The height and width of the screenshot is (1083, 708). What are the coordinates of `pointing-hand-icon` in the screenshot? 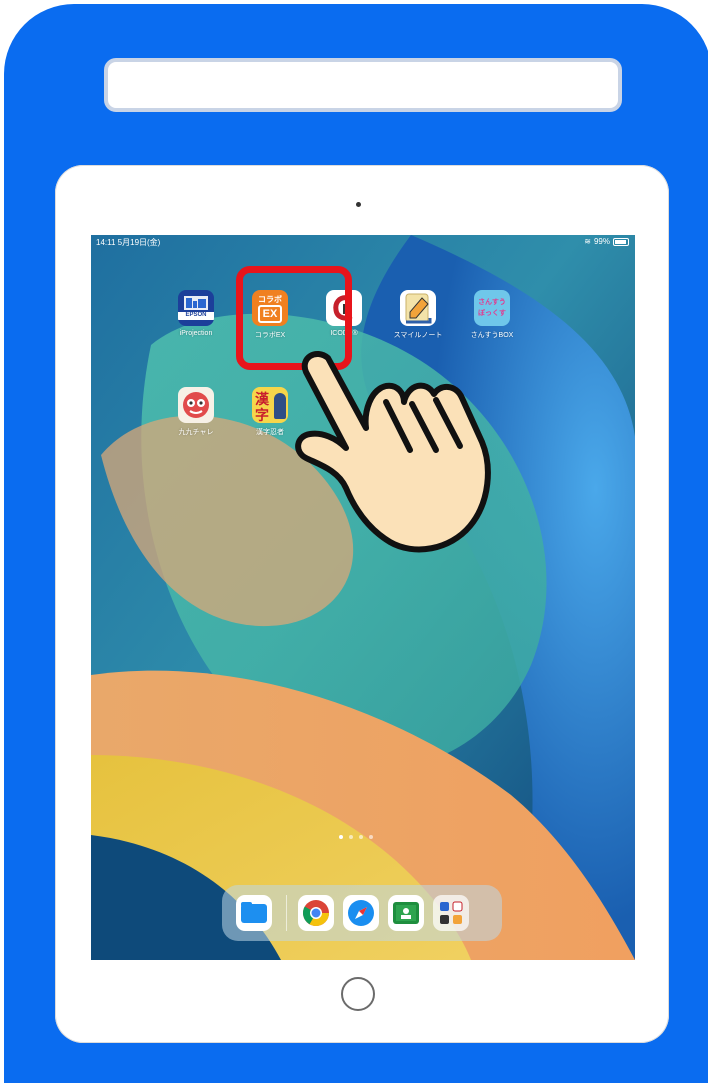 It's located at (393, 452).